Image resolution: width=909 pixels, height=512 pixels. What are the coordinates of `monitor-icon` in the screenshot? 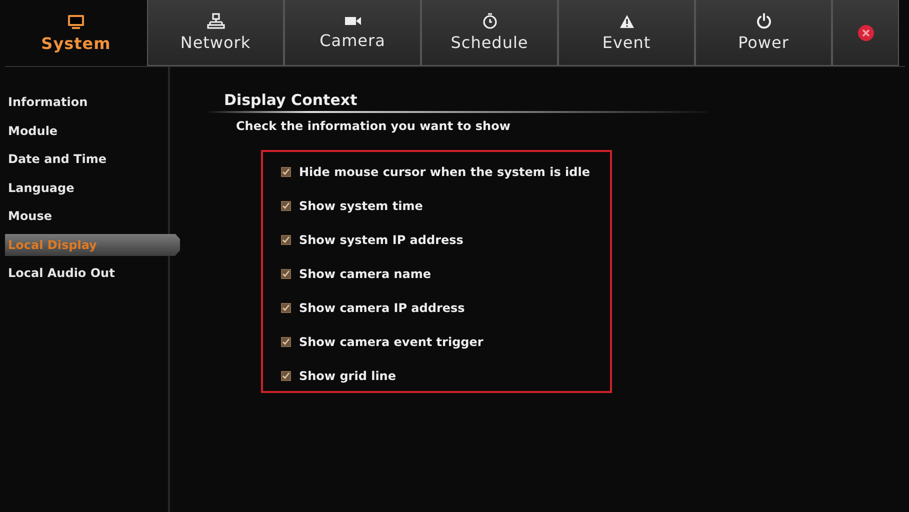 It's located at (76, 22).